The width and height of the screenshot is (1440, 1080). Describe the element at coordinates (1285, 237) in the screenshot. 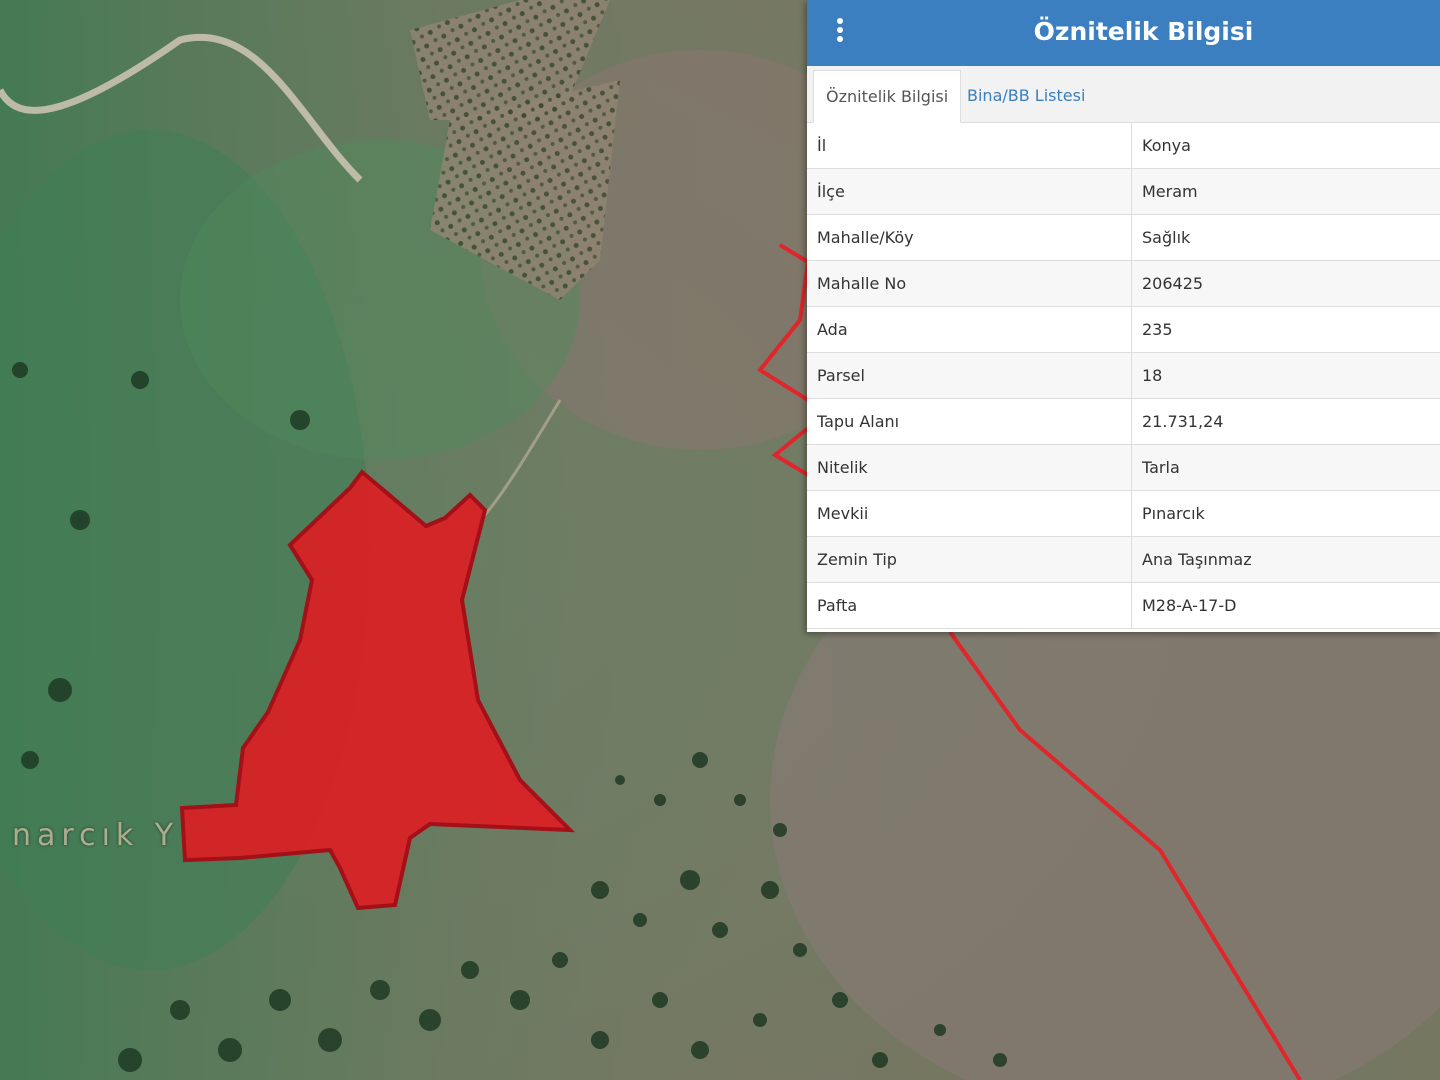

I see `attribute-value: Sağlık` at that location.